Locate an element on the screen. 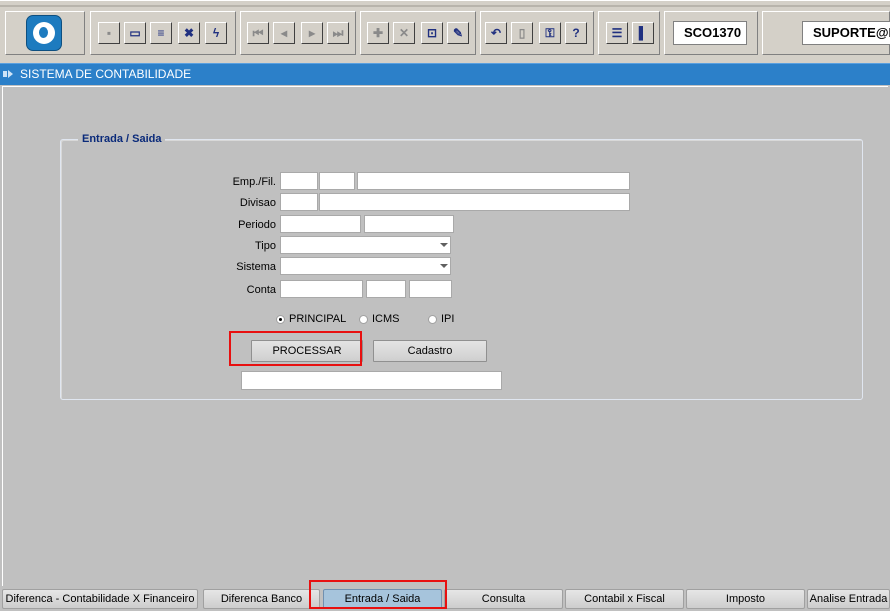 This screenshot has width=890, height=611. query-icon: ⊡ is located at coordinates (432, 33).